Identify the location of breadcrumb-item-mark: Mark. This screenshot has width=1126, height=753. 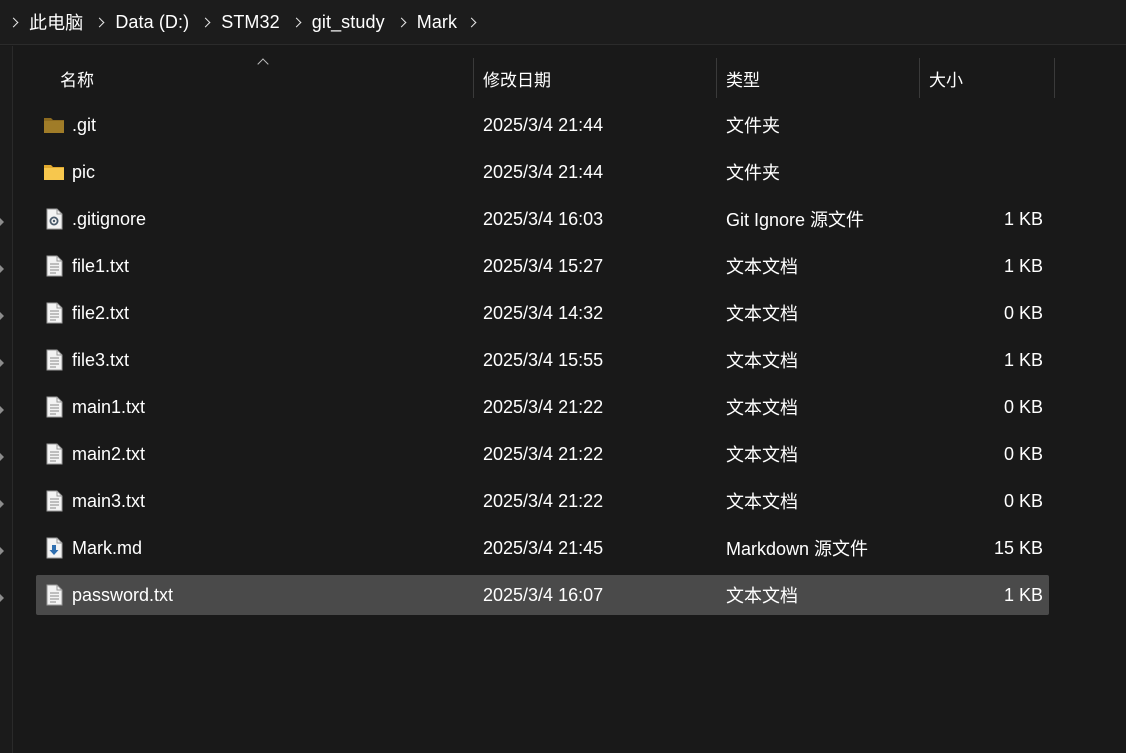
(433, 22).